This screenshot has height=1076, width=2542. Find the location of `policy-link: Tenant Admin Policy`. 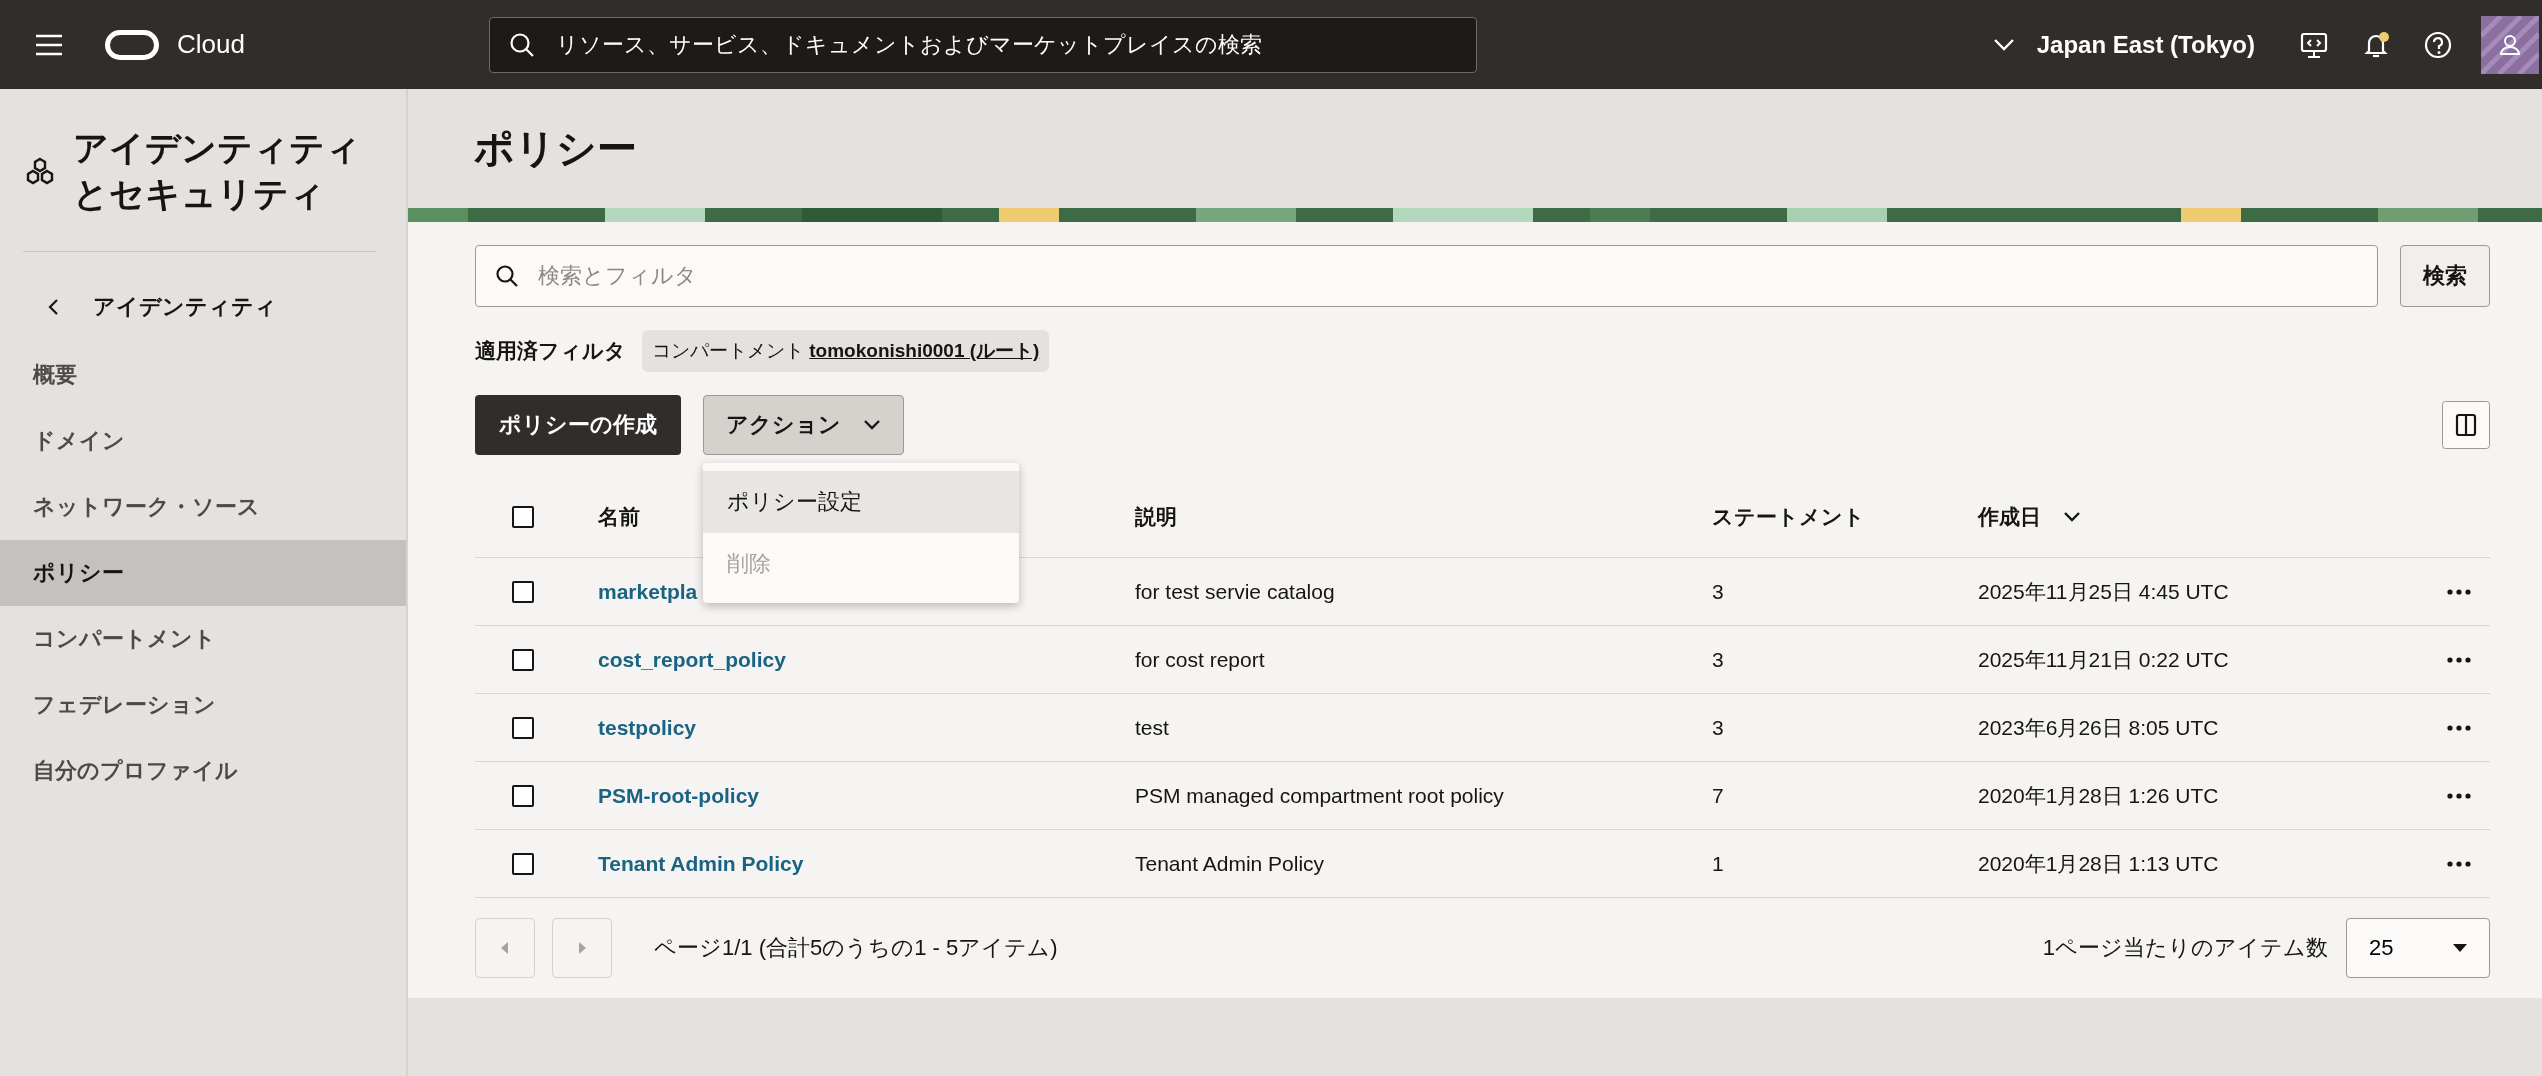

policy-link: Tenant Admin Policy is located at coordinates (701, 863).